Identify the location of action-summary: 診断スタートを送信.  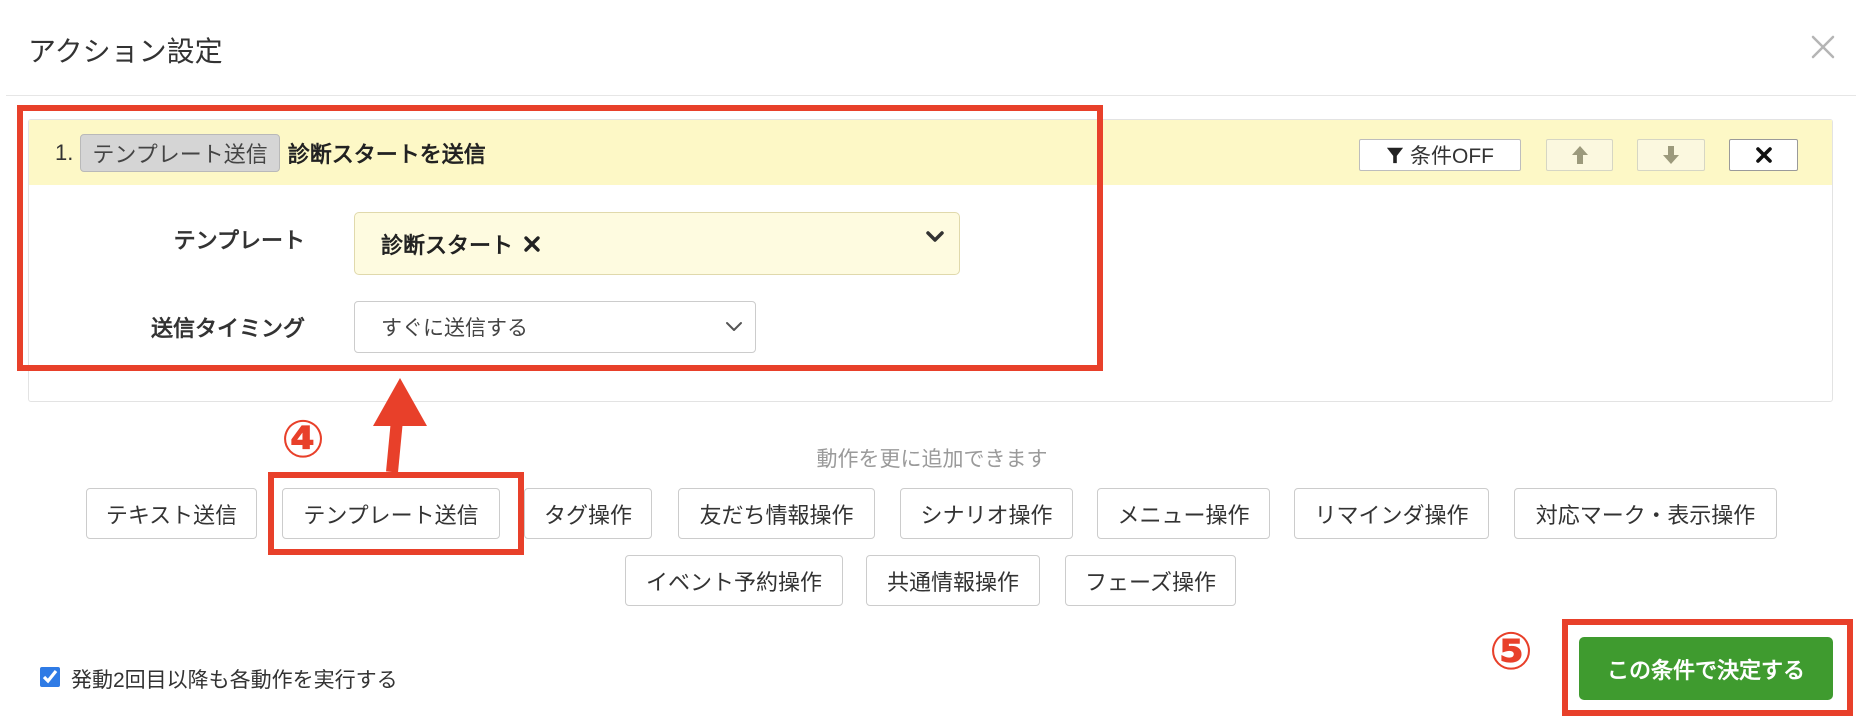
(386, 154).